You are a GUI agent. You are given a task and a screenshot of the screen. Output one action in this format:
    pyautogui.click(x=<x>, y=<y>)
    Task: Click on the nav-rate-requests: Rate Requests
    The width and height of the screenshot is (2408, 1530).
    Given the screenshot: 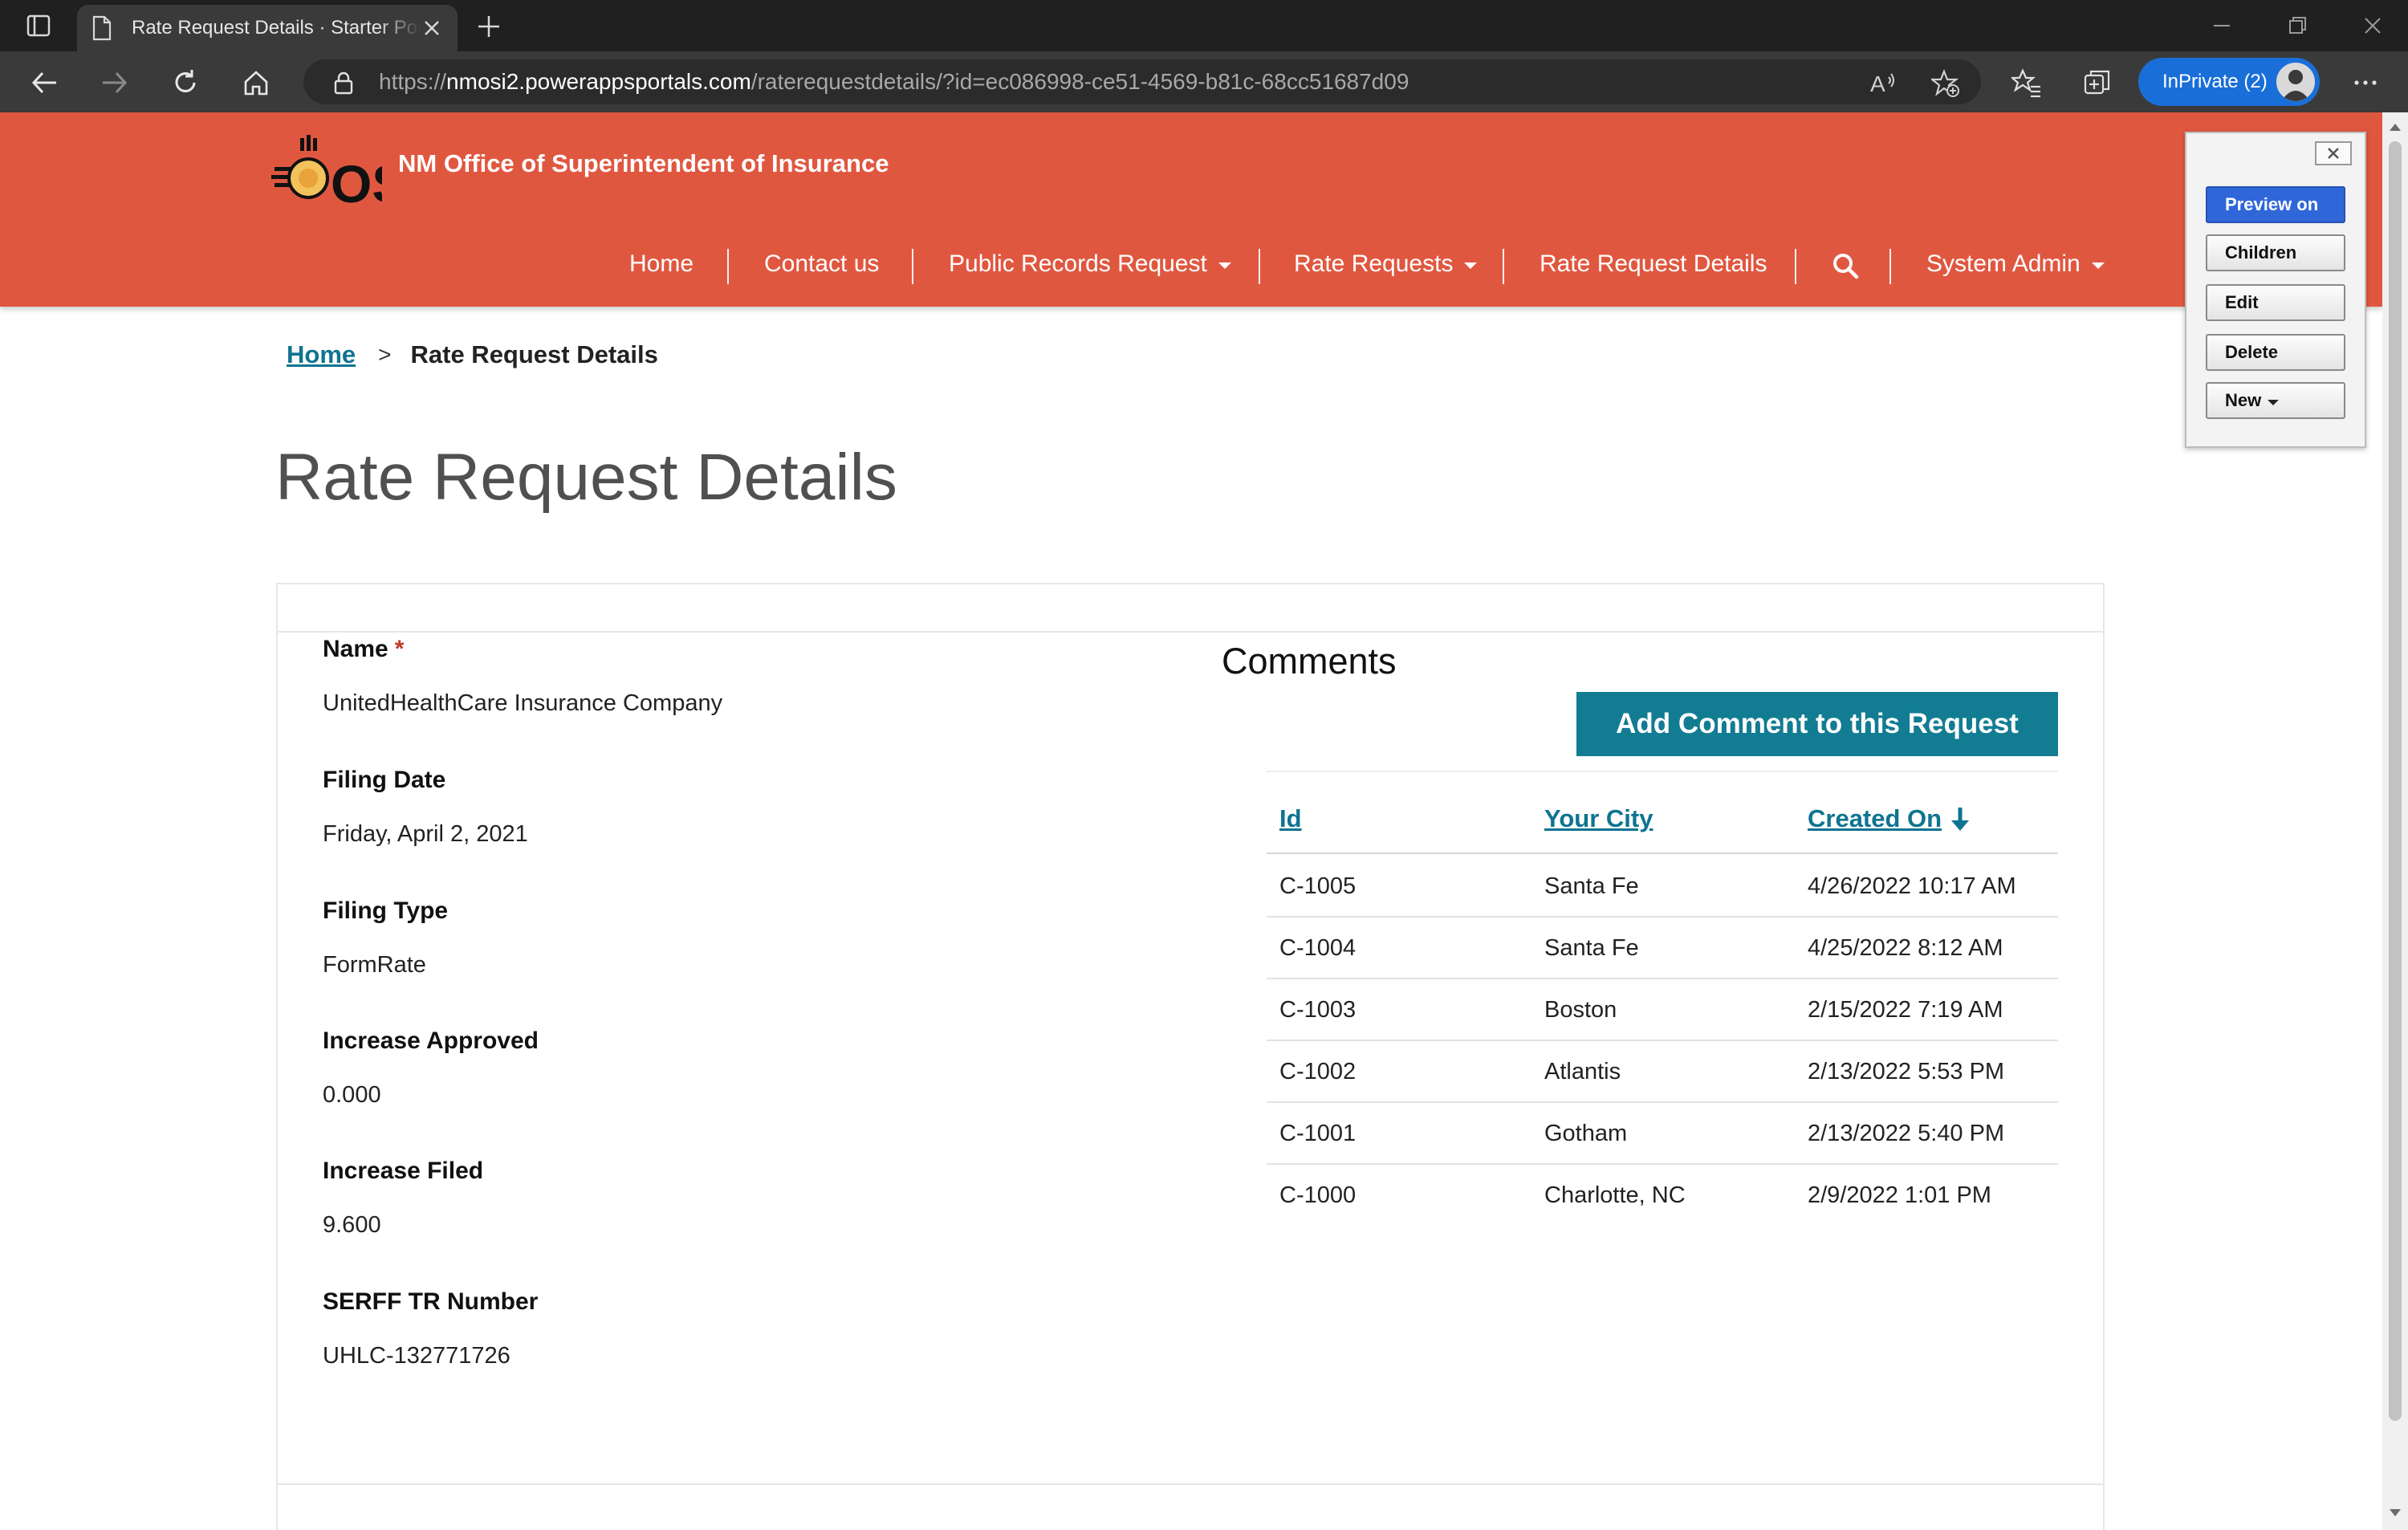 What is the action you would take?
    pyautogui.click(x=1386, y=264)
    